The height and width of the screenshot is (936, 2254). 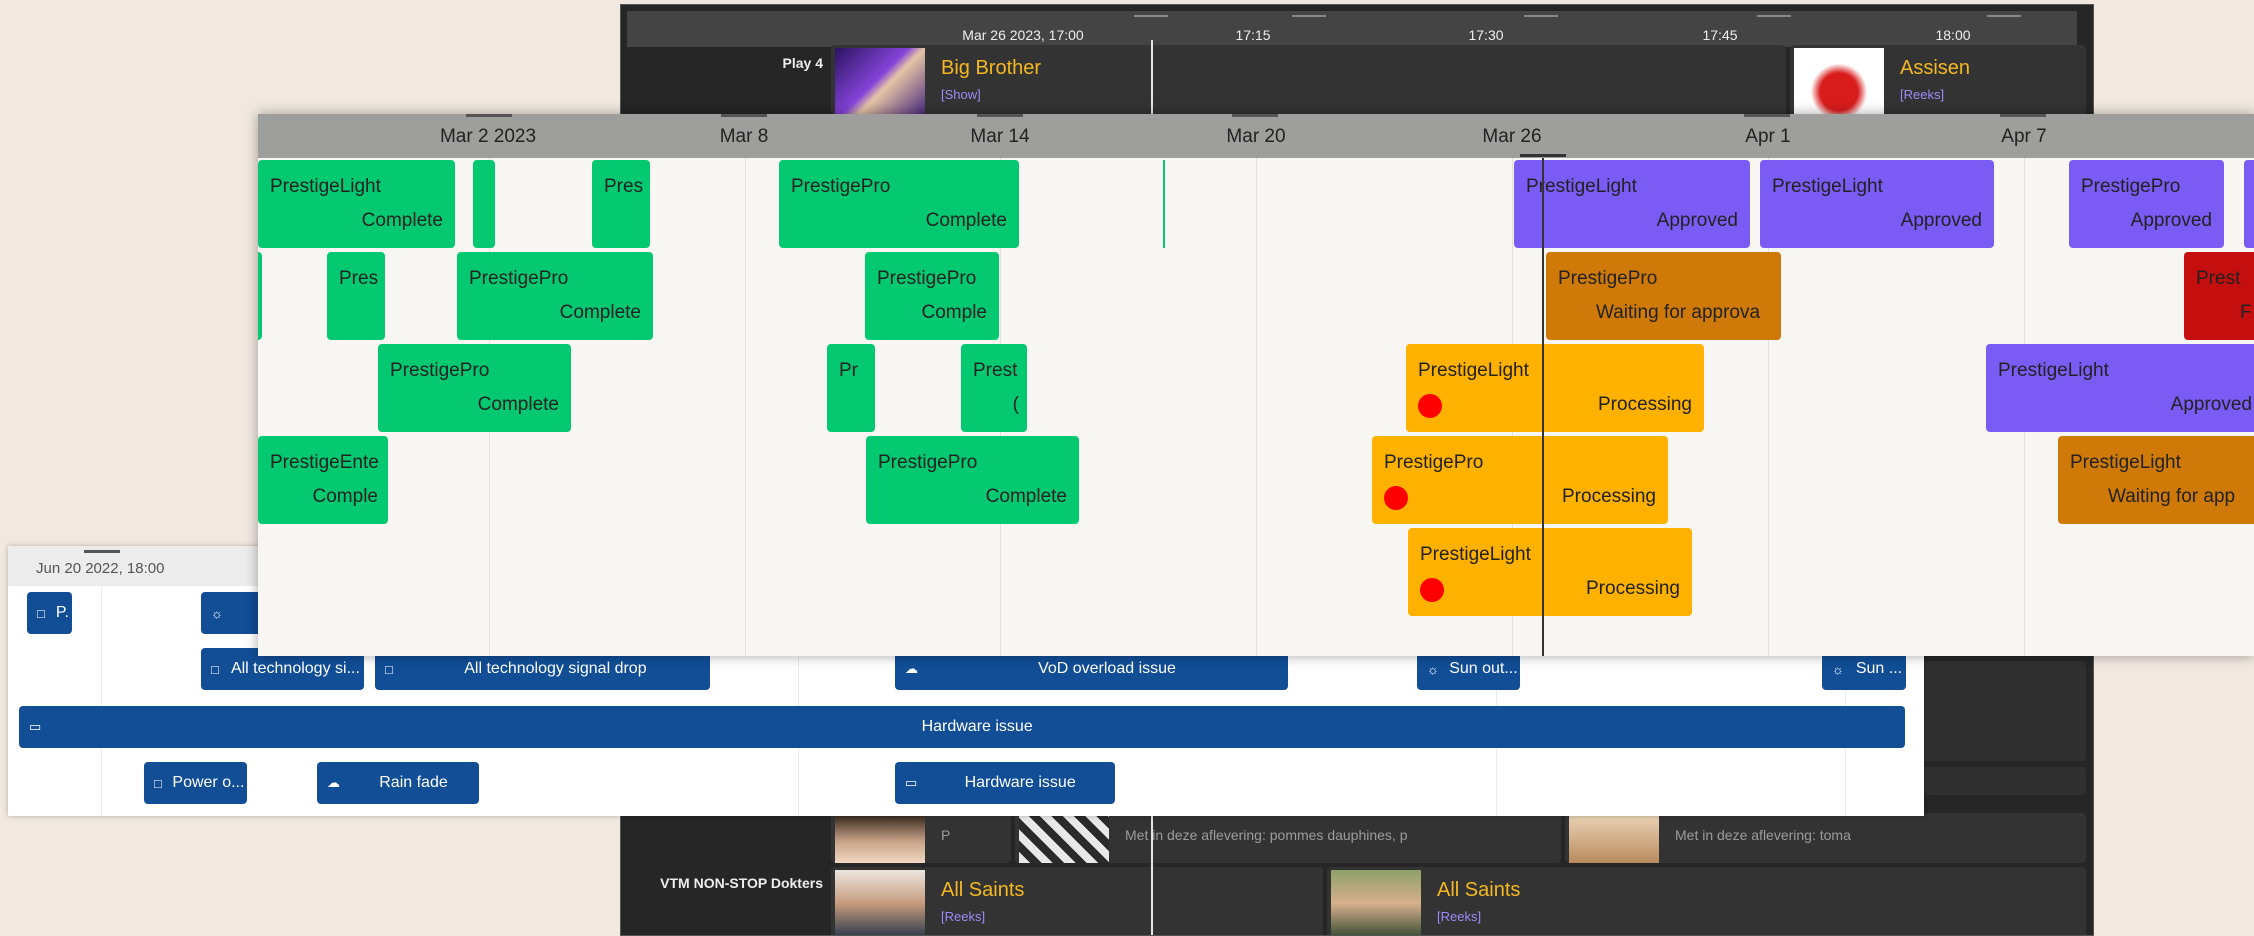 What do you see at coordinates (991, 68) in the screenshot?
I see `program-title: Big Brother` at bounding box center [991, 68].